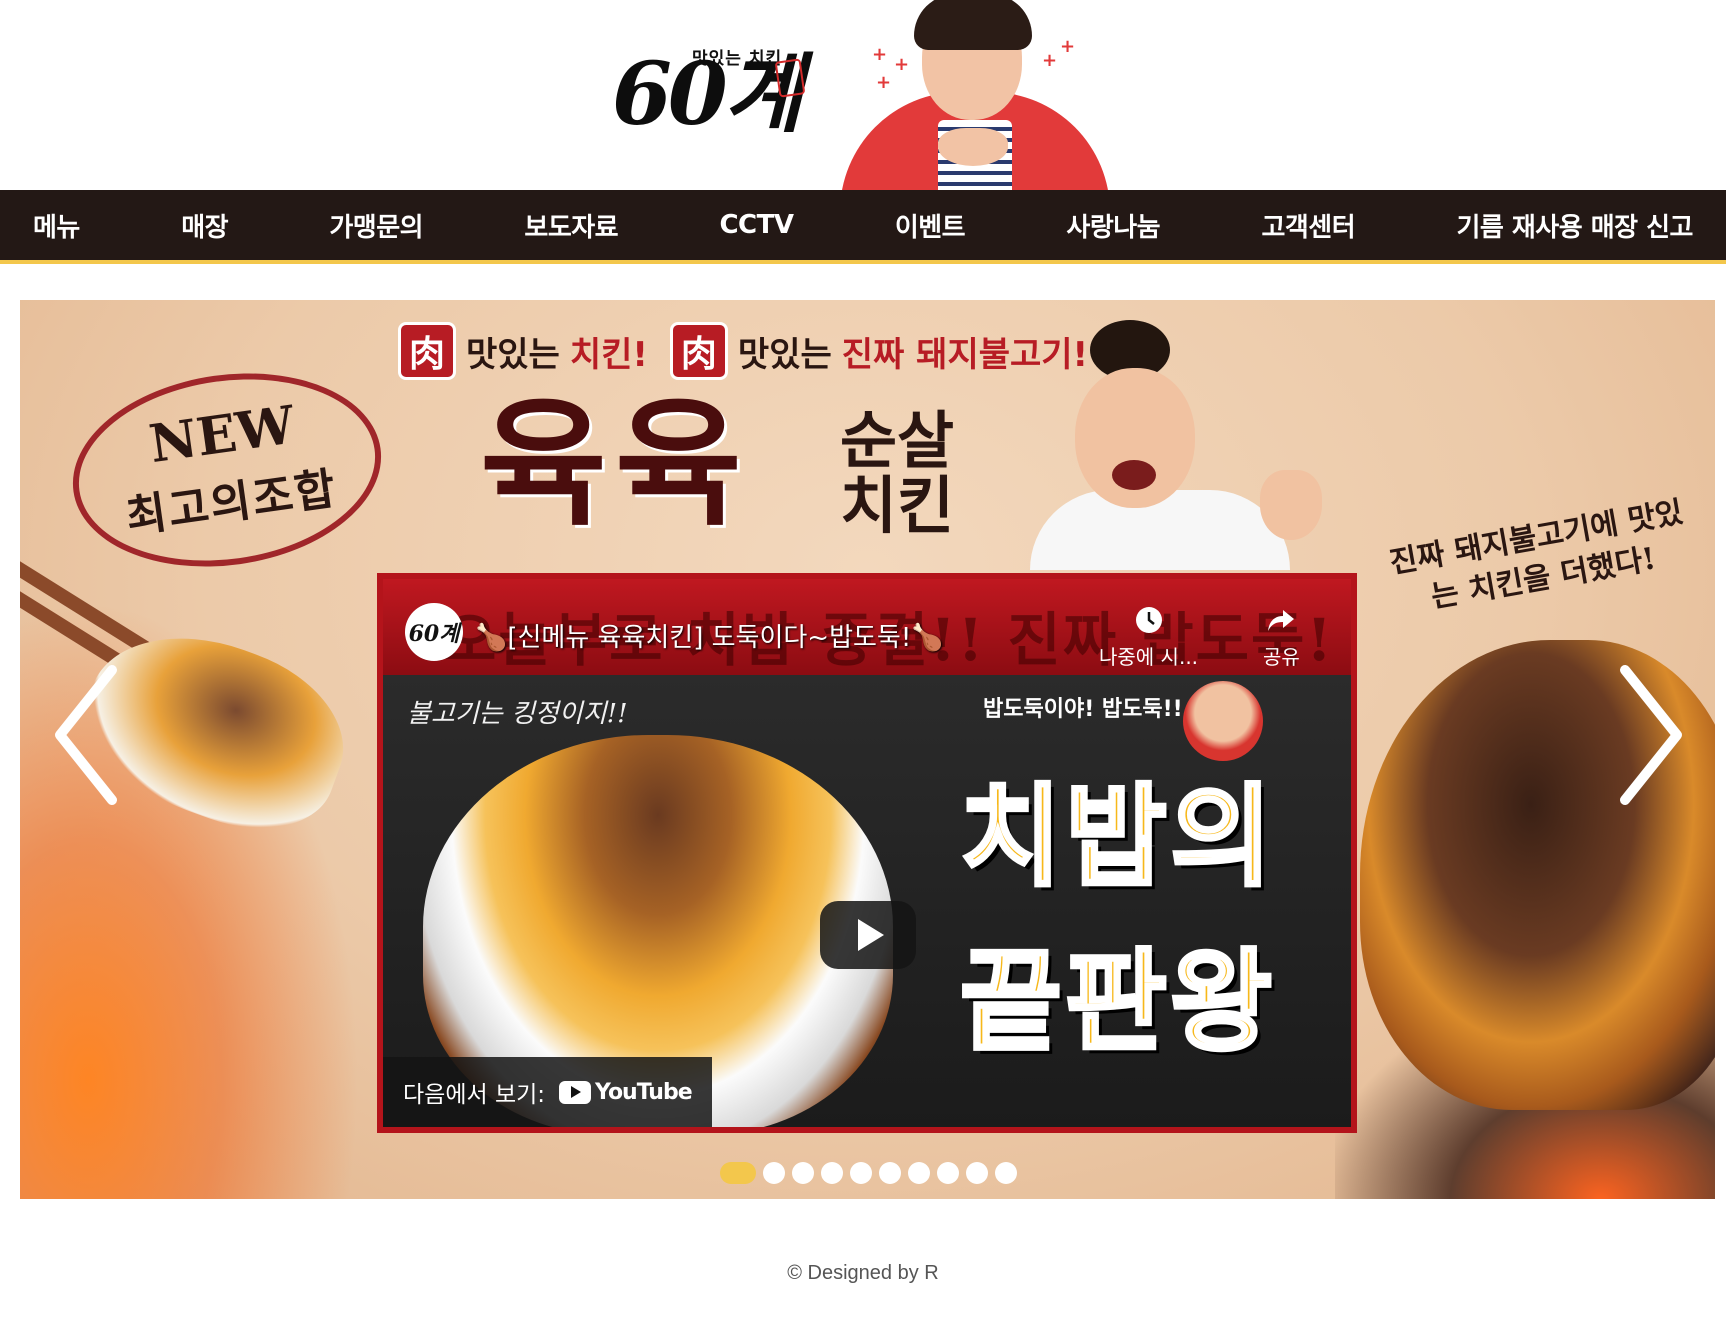  What do you see at coordinates (1536, 554) in the screenshot?
I see `banner-right-caption: 진짜 돼지불고기에 맛있는 치킨을 더했다!` at bounding box center [1536, 554].